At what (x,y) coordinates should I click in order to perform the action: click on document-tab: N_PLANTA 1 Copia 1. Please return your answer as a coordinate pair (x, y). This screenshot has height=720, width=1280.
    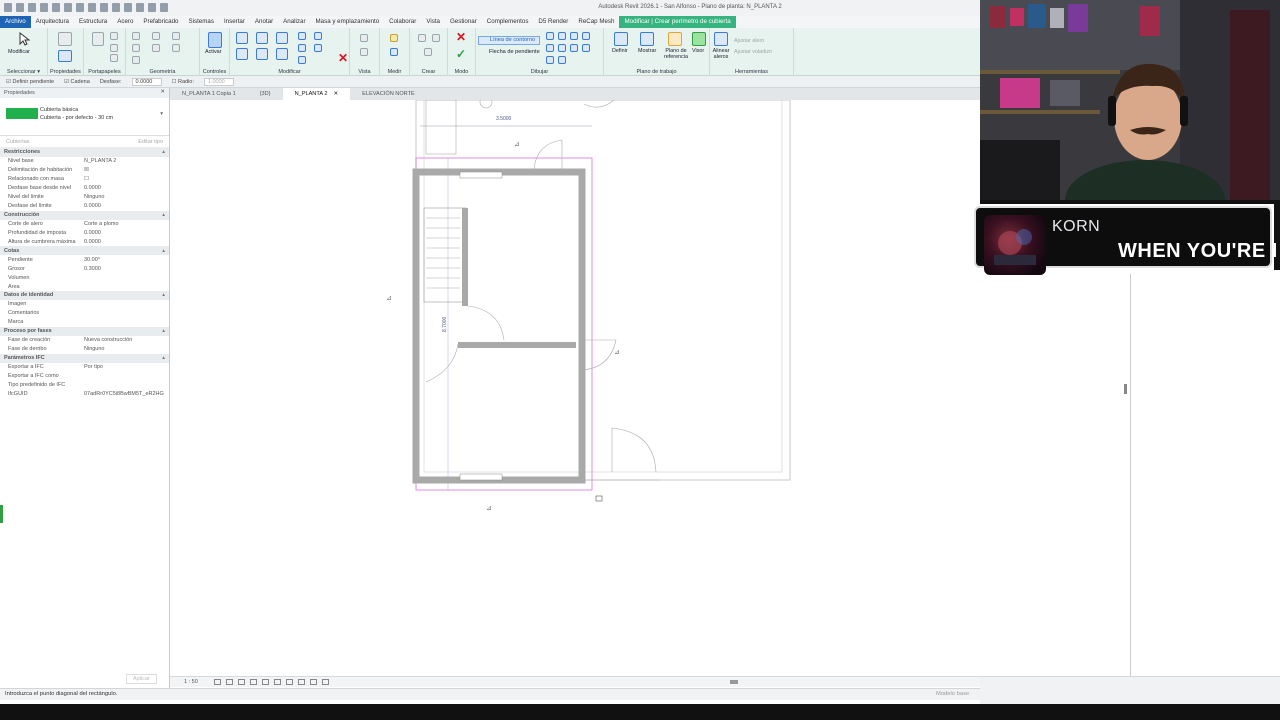
    Looking at the image, I should click on (209, 94).